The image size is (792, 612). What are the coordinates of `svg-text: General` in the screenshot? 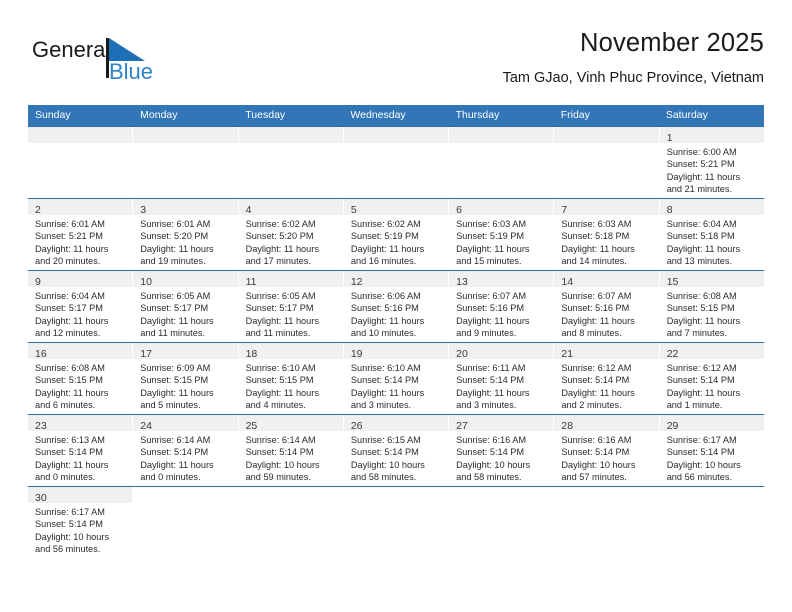 It's located at (71, 49).